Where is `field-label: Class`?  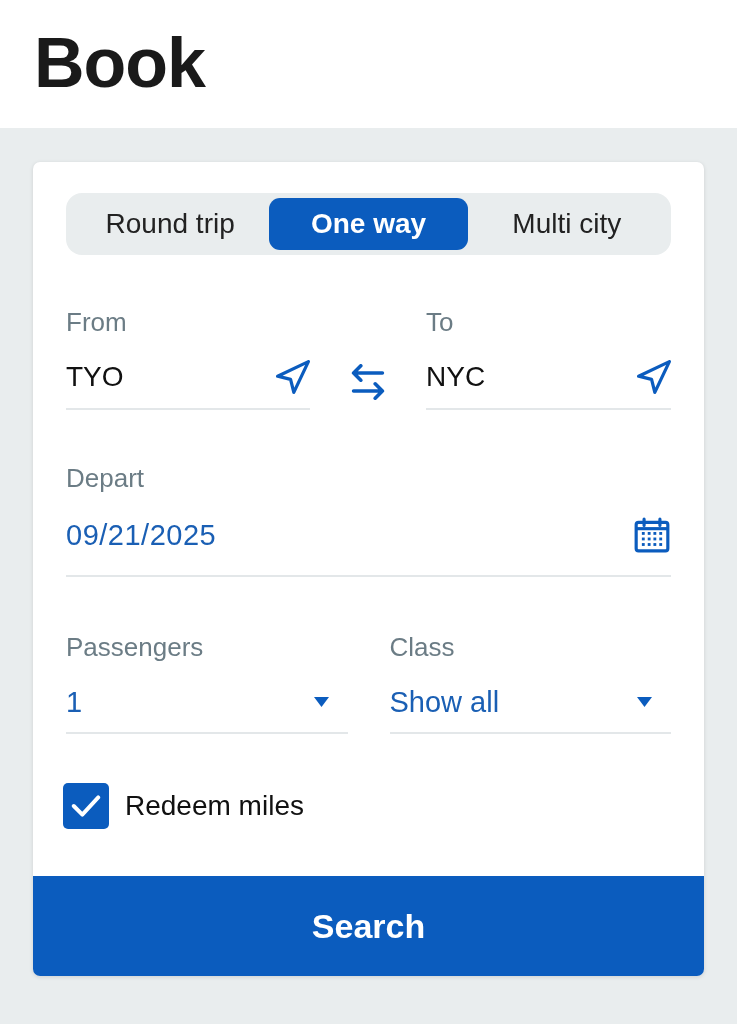 field-label: Class is located at coordinates (422, 647).